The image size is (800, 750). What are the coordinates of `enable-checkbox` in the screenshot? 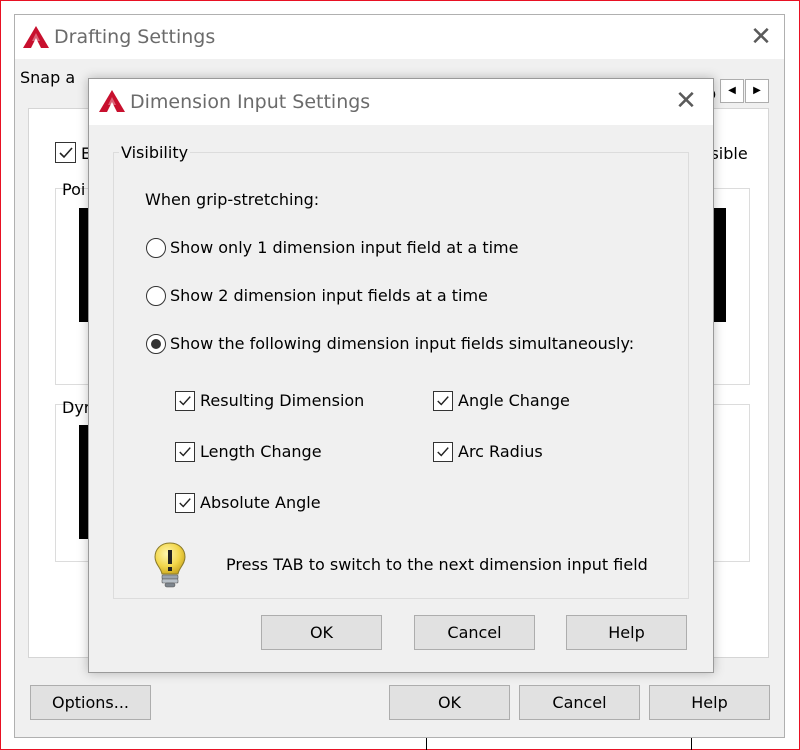 It's located at (65, 152).